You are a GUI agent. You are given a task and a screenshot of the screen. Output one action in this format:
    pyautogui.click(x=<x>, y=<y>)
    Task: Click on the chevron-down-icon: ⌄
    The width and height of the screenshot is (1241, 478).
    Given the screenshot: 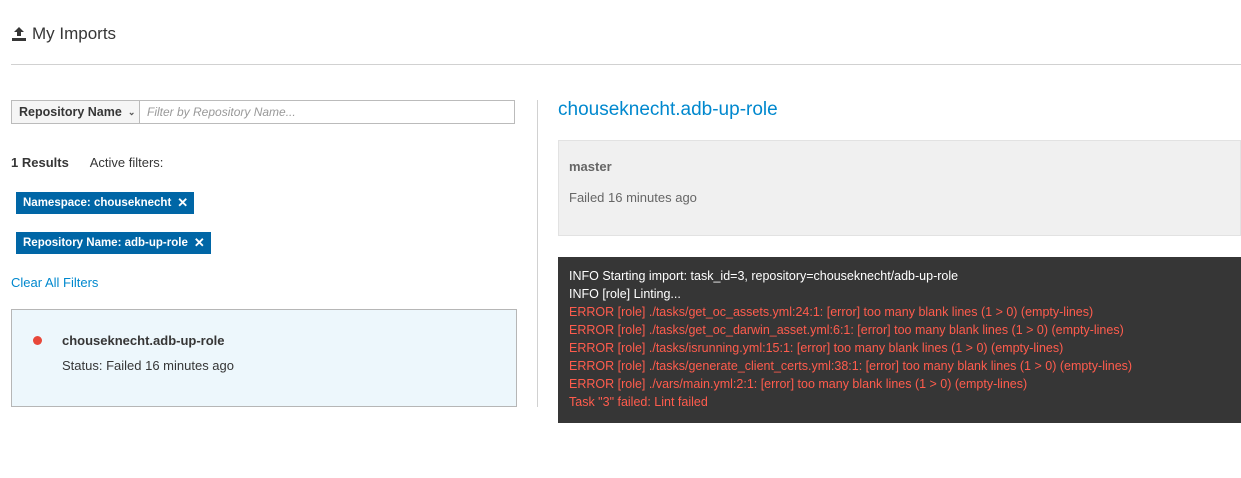 What is the action you would take?
    pyautogui.click(x=131, y=111)
    